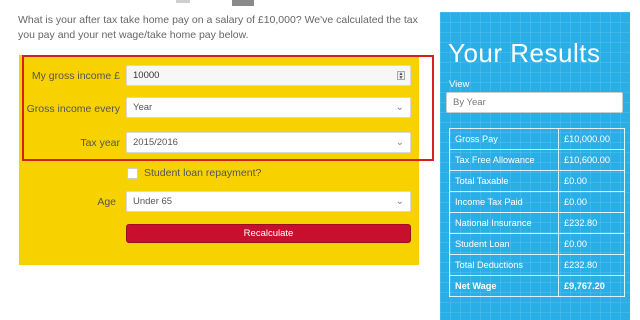 Image resolution: width=640 pixels, height=320 pixels. What do you see at coordinates (459, 84) in the screenshot?
I see `view-label: View` at bounding box center [459, 84].